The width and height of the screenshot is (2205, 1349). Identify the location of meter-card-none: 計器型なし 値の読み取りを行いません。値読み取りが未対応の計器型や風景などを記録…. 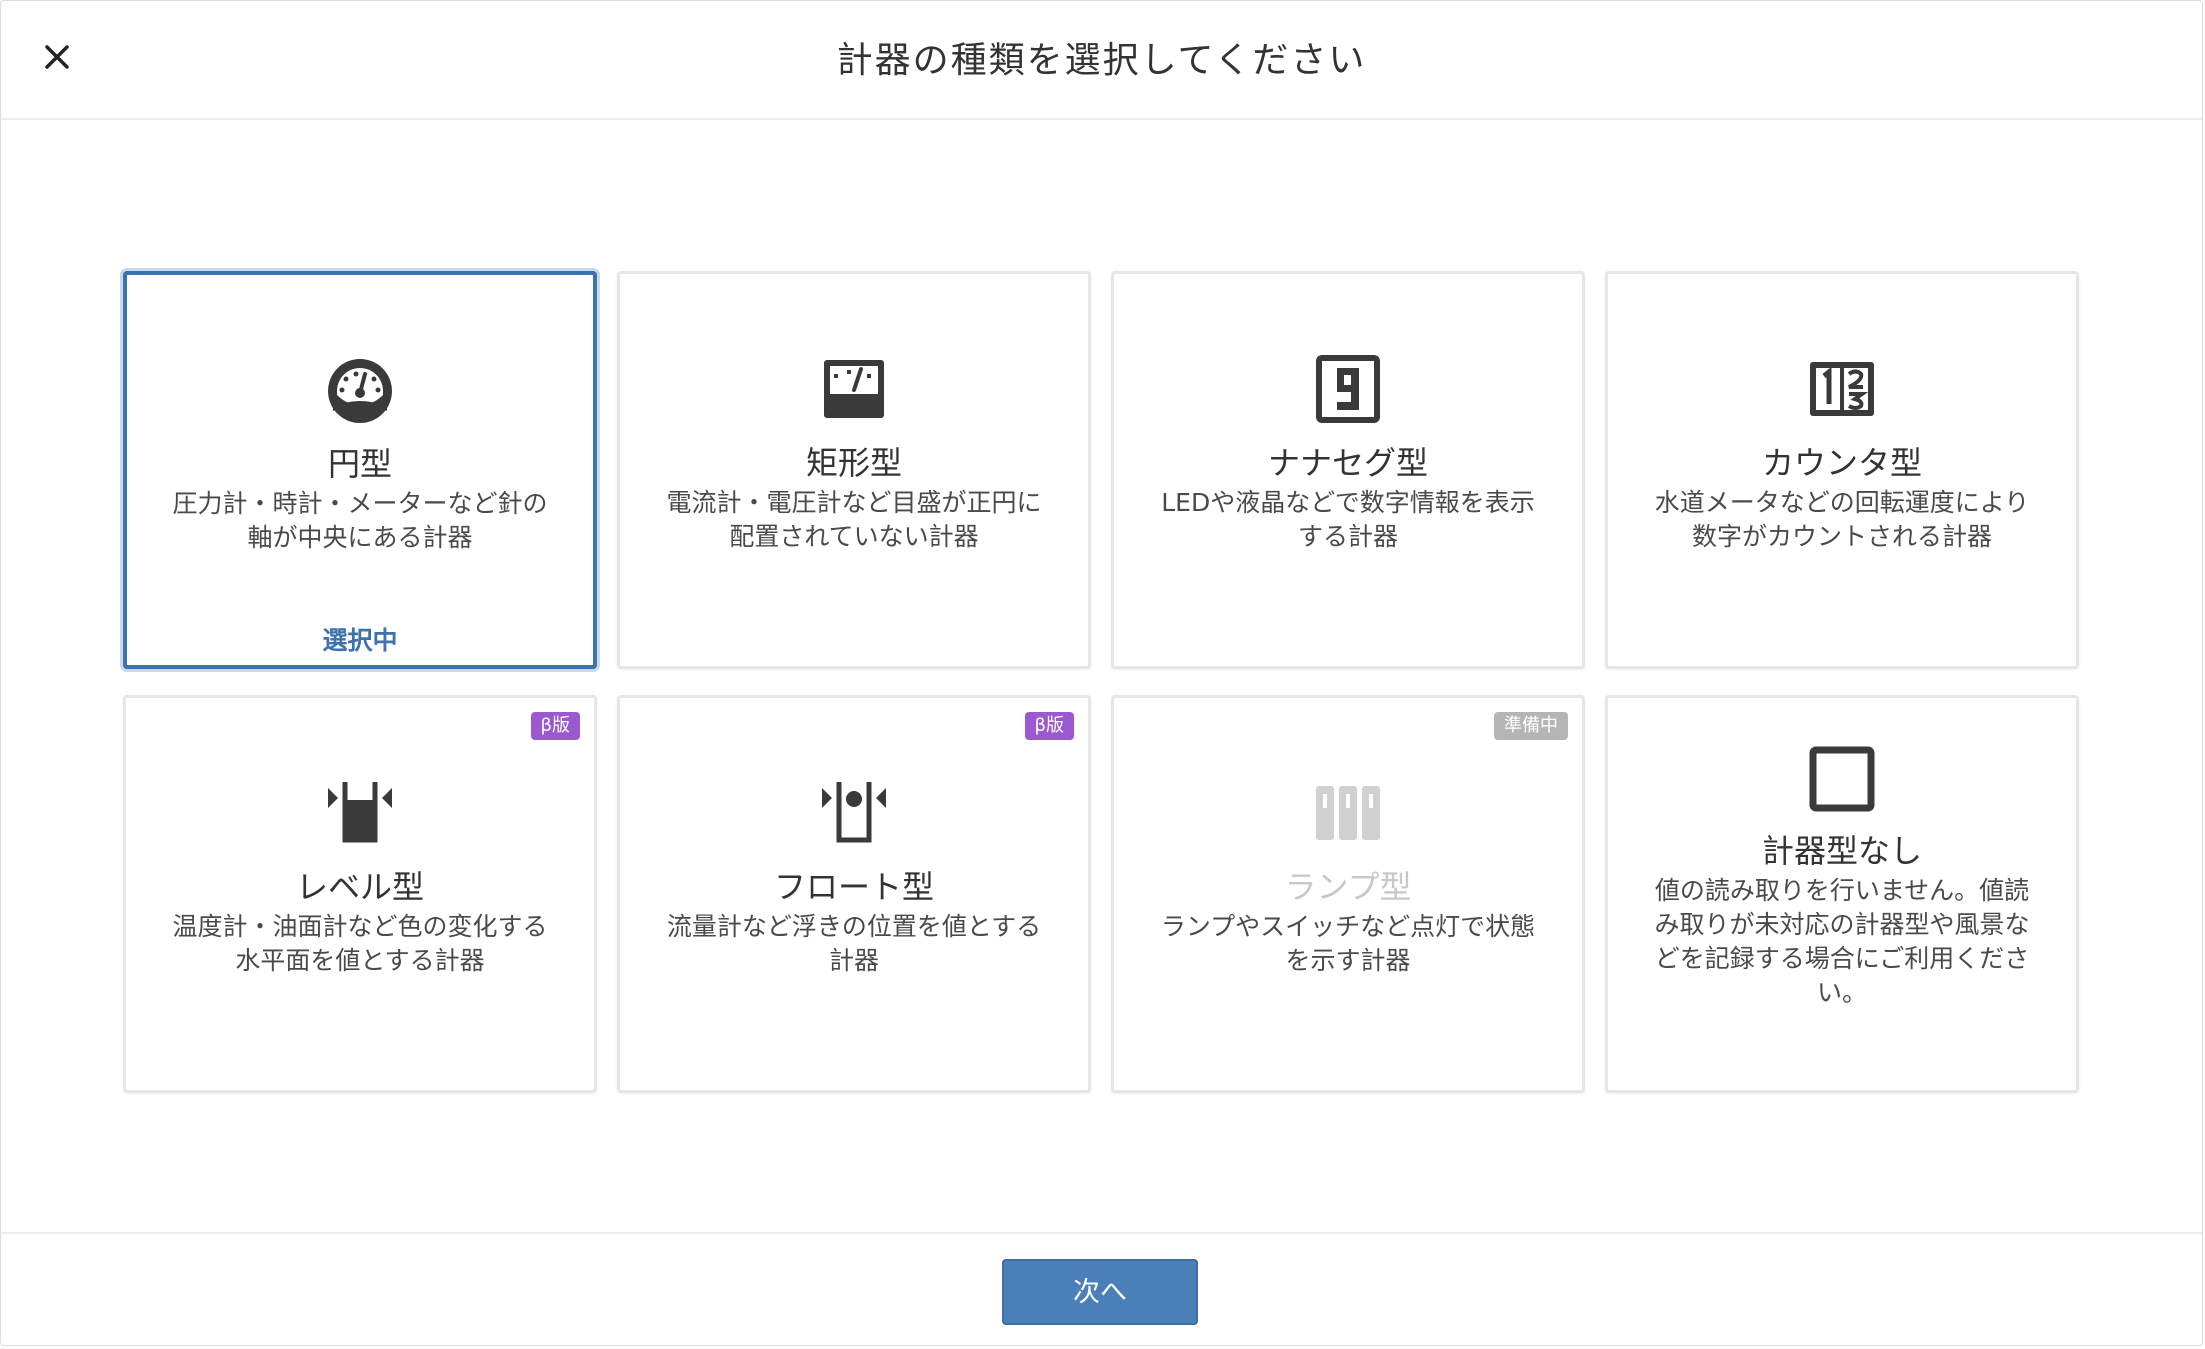
(1842, 894).